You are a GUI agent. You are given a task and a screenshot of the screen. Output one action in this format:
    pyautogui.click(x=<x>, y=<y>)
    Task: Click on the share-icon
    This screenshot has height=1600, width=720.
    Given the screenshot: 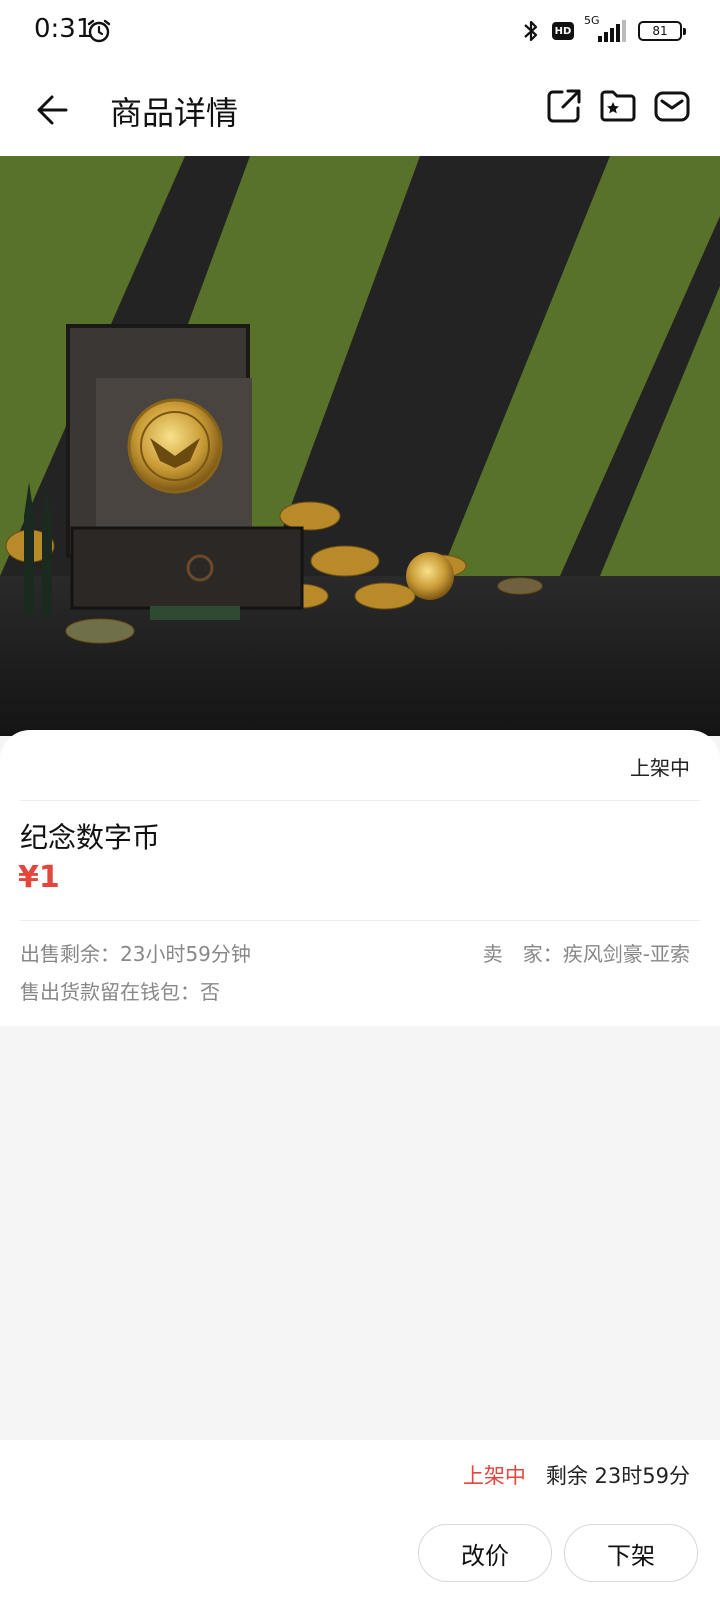 What is the action you would take?
    pyautogui.click(x=564, y=106)
    